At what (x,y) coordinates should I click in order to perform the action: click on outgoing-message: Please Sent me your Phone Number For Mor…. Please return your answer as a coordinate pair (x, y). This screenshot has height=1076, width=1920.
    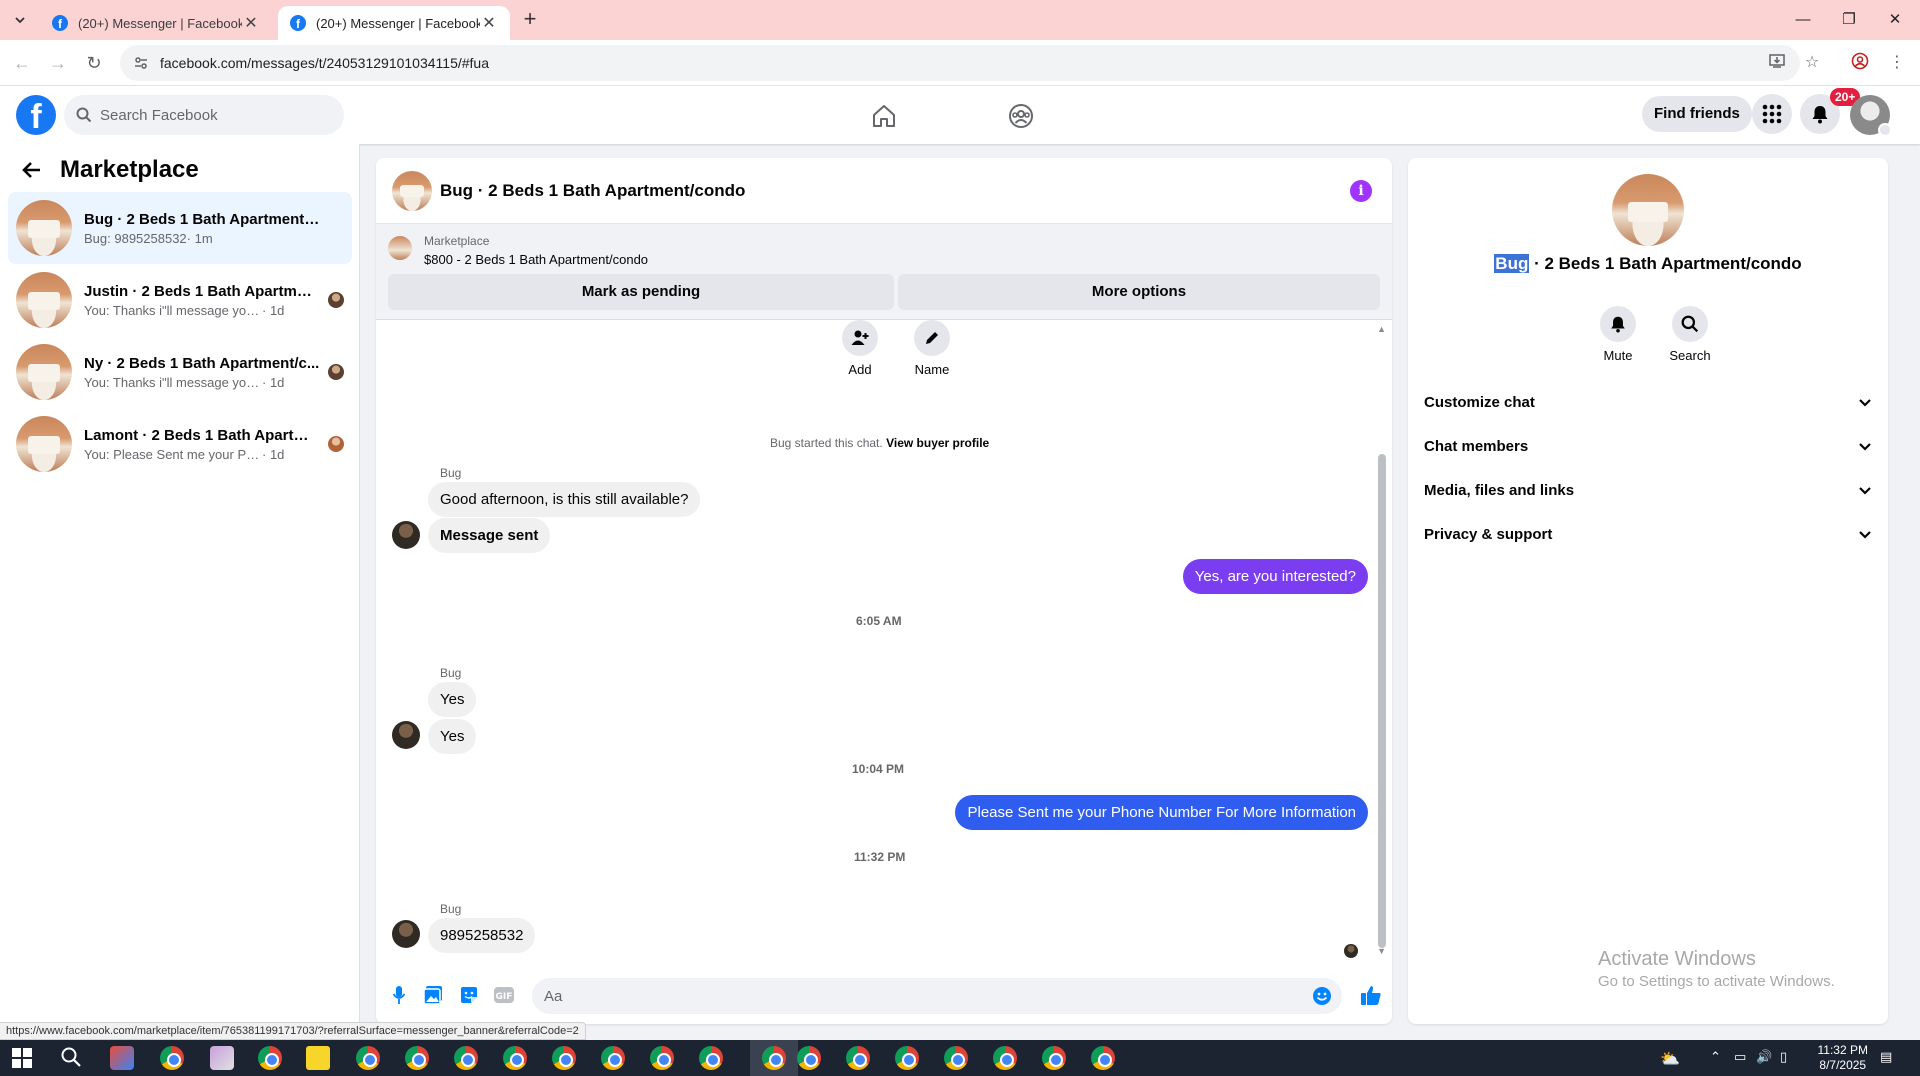
    Looking at the image, I should click on (1161, 812).